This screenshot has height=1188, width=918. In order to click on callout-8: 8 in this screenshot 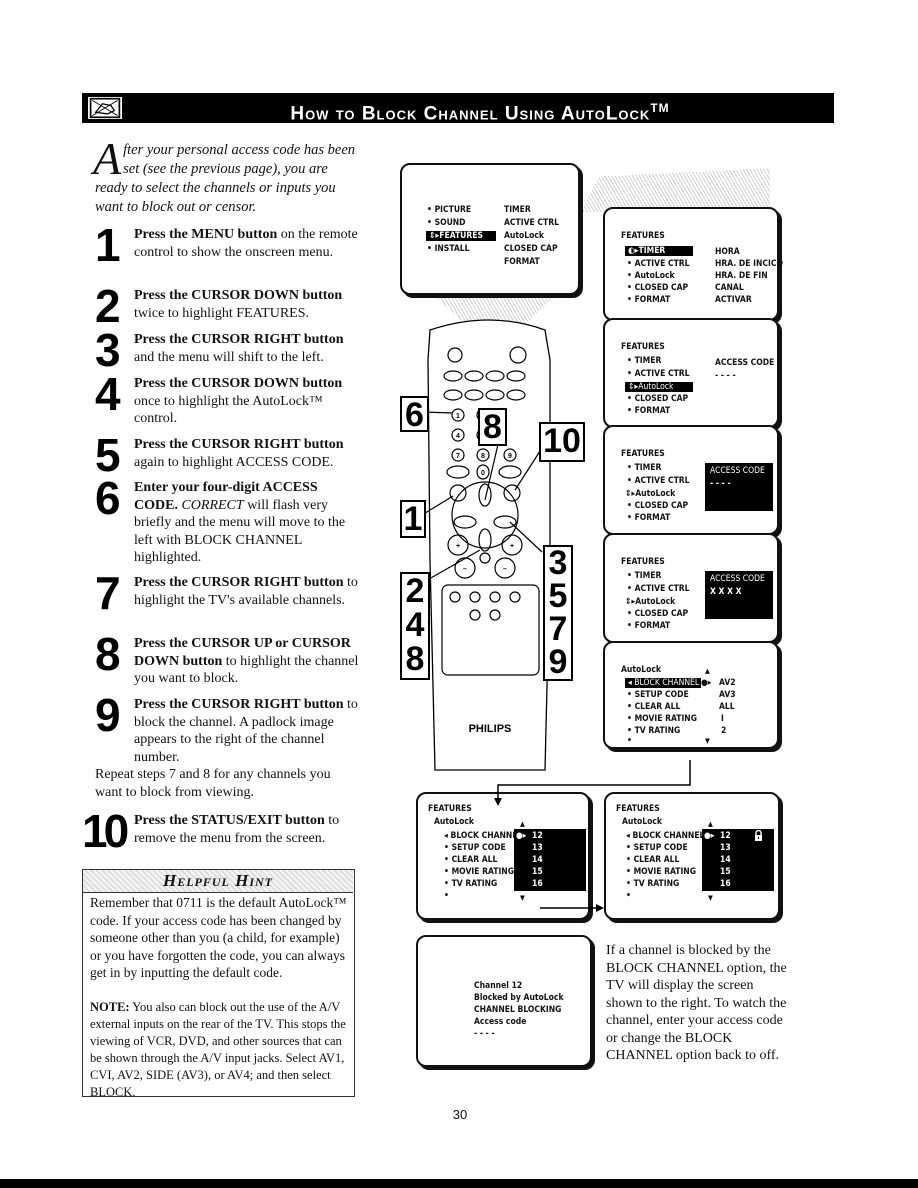, I will do `click(492, 427)`.